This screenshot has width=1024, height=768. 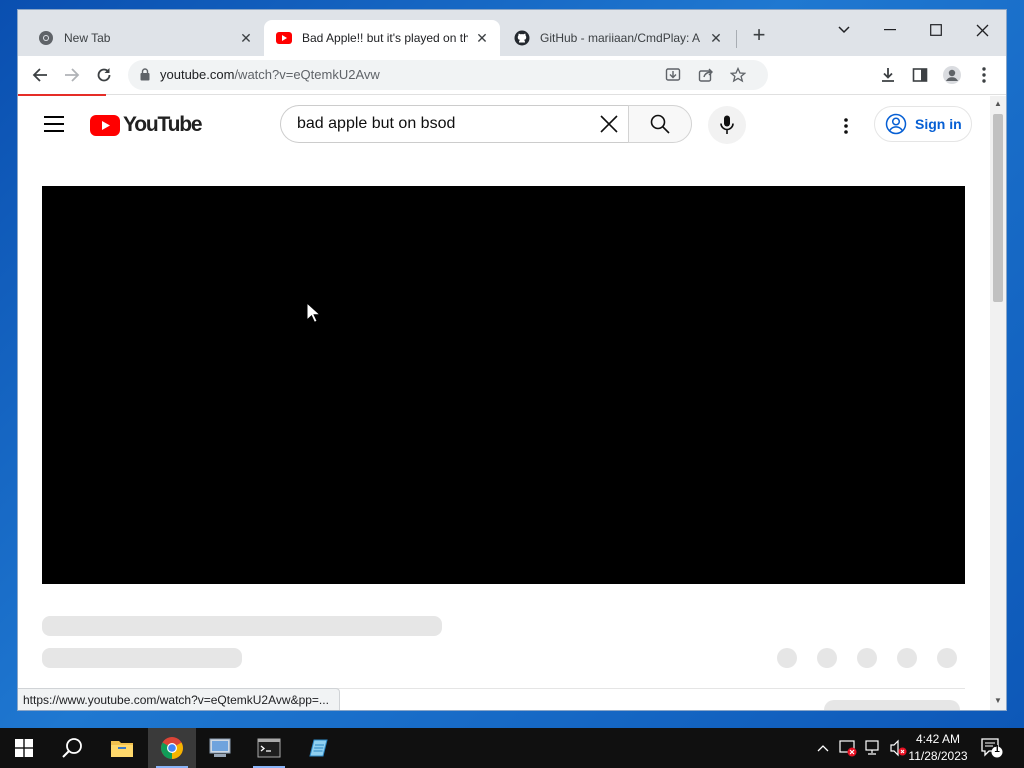 I want to click on control-panel-icon, so click(x=220, y=747).